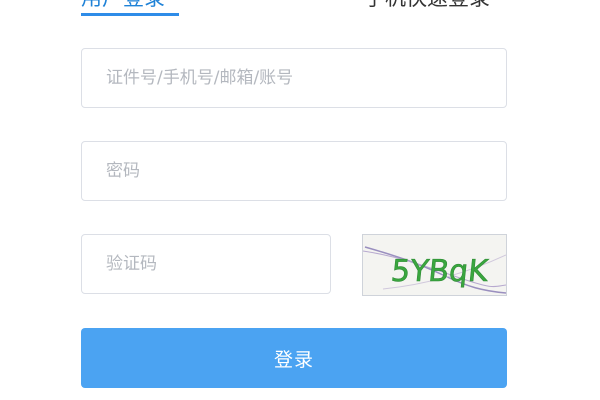 This screenshot has width=600, height=400. I want to click on password-input, so click(294, 171).